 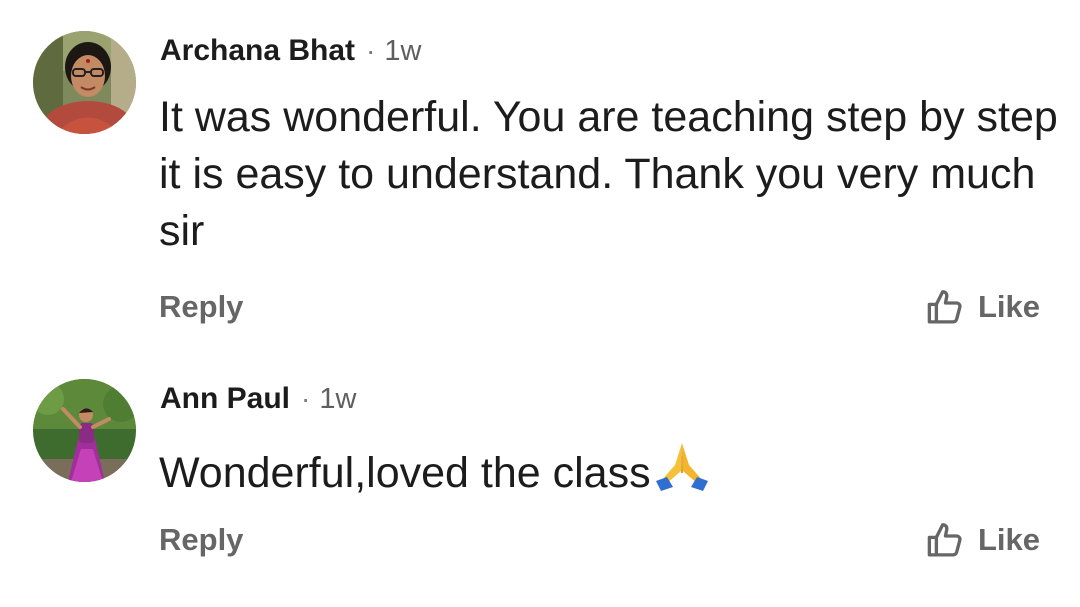 I want to click on comment-text-content: Wonderful,loved the class, so click(x=405, y=473).